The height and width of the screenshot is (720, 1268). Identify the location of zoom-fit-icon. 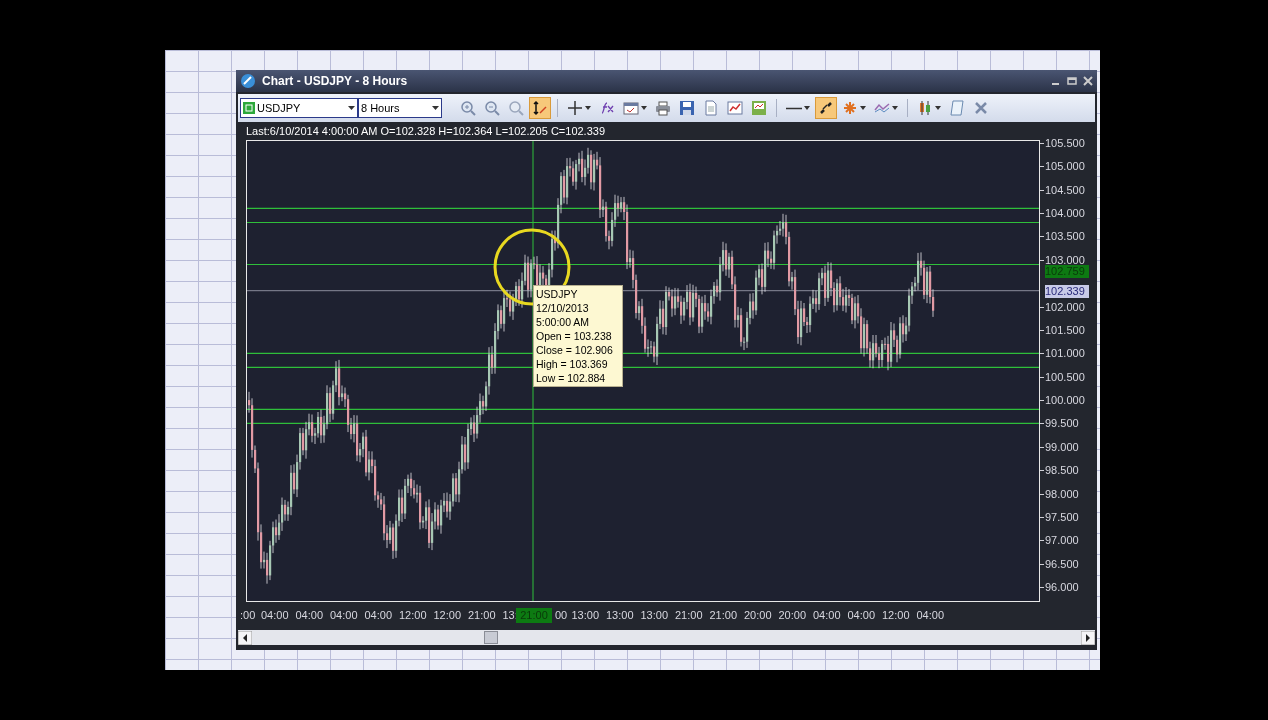
(516, 108).